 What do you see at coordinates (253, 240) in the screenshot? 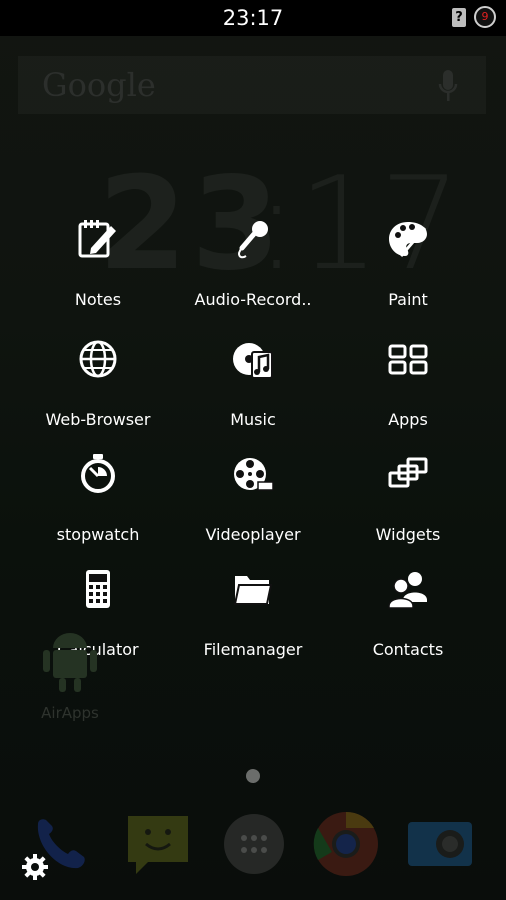
I see `microphone-icon` at bounding box center [253, 240].